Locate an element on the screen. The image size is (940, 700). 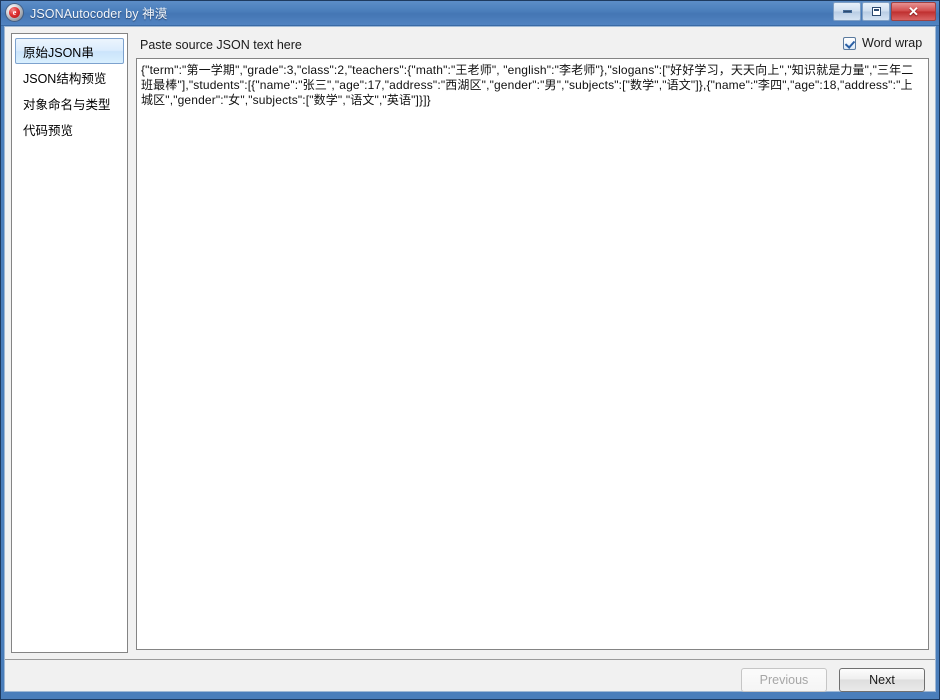
maximize-button is located at coordinates (876, 11).